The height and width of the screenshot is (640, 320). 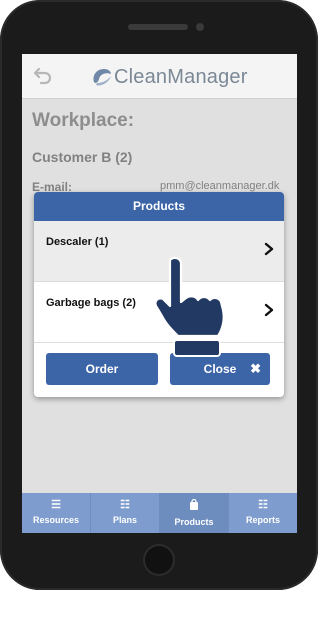 I want to click on list-icon: ☰, so click(x=56, y=505).